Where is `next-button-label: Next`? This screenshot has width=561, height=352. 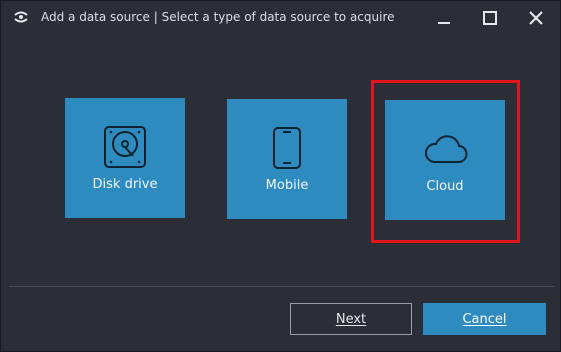
next-button-label: Next is located at coordinates (351, 319).